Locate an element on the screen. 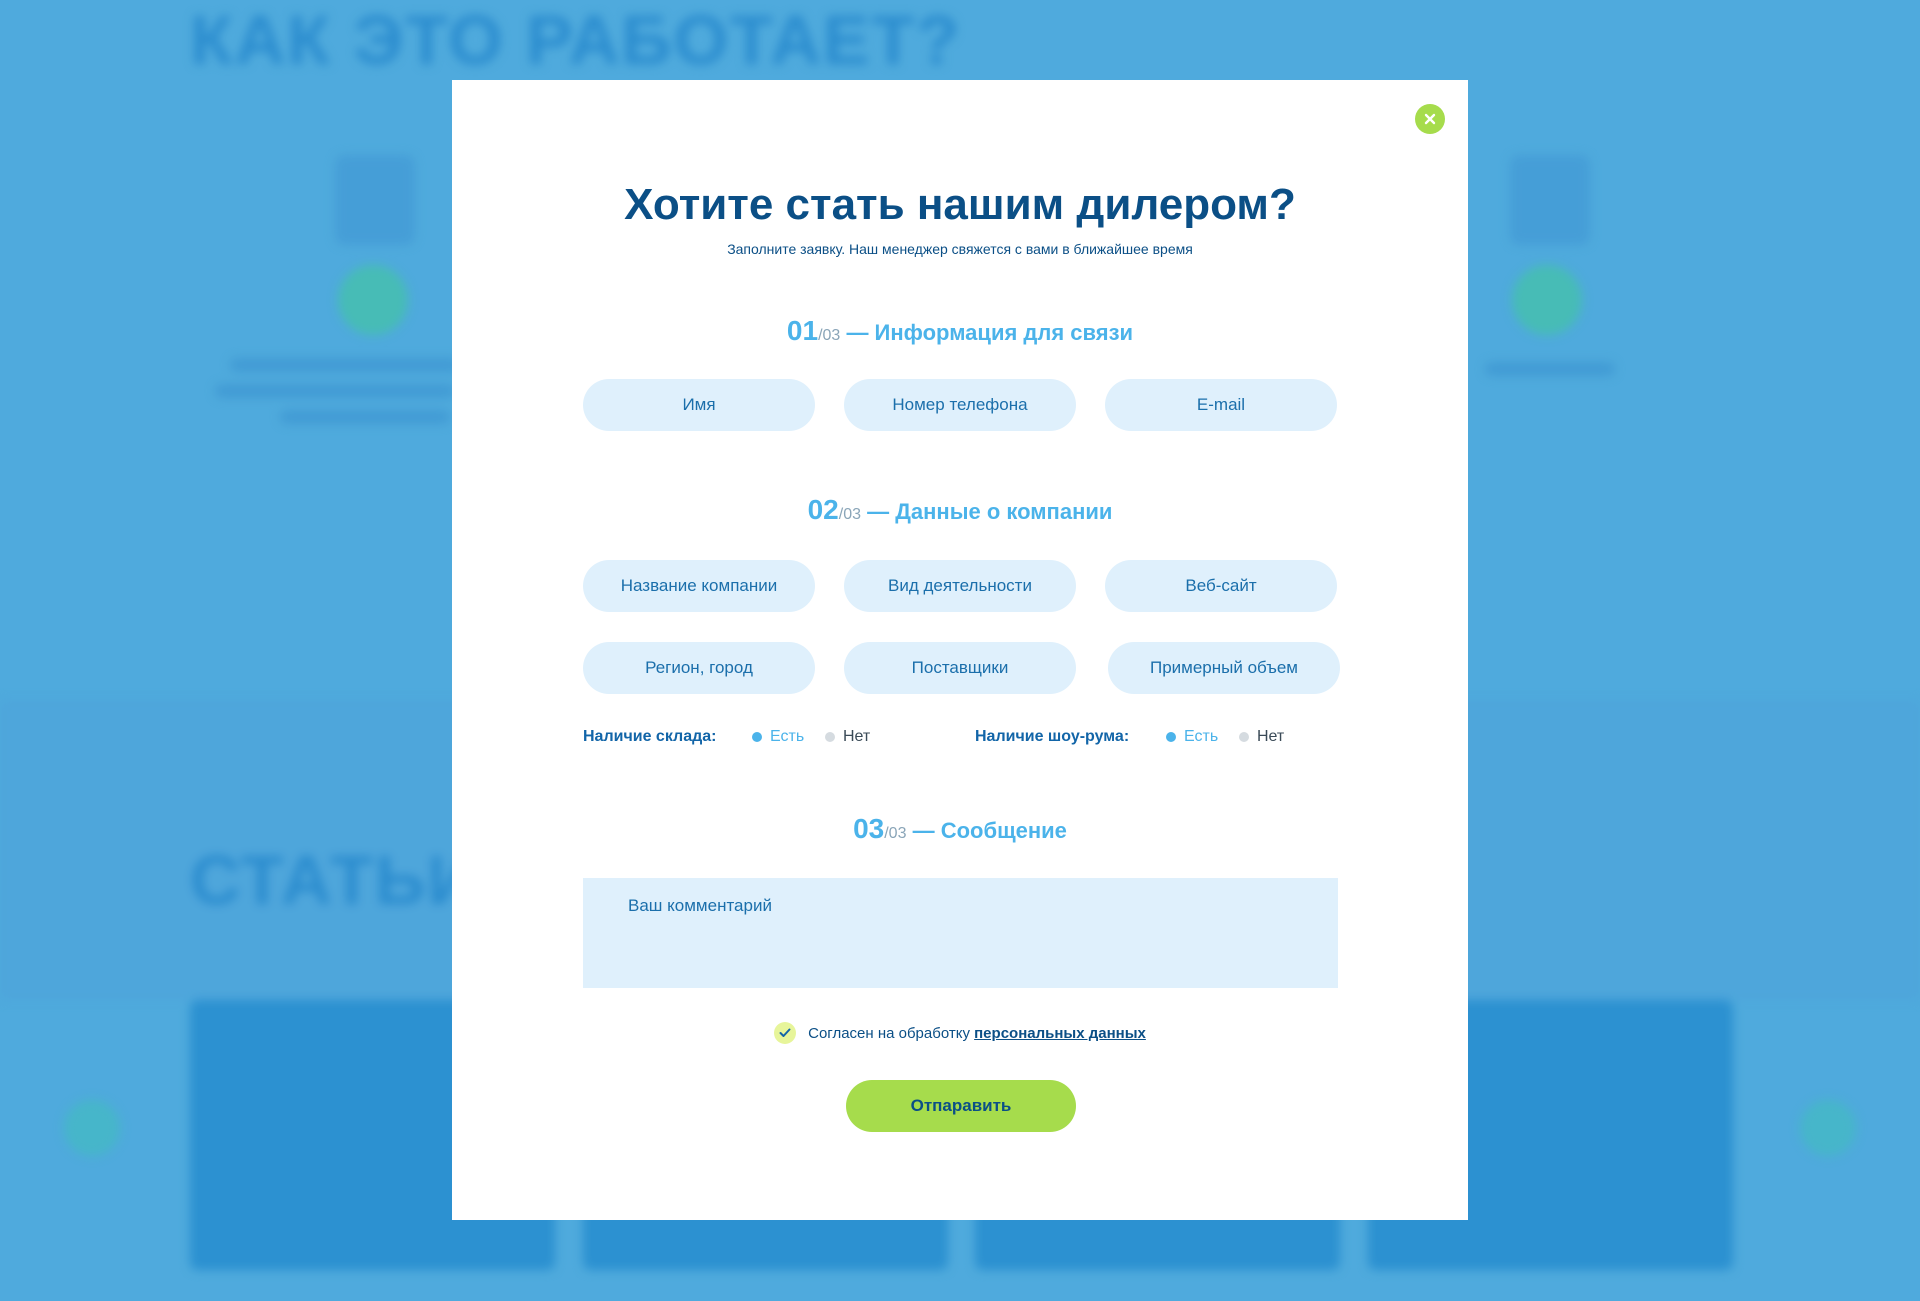 This screenshot has width=1920, height=1301. section-number: 03 is located at coordinates (869, 828).